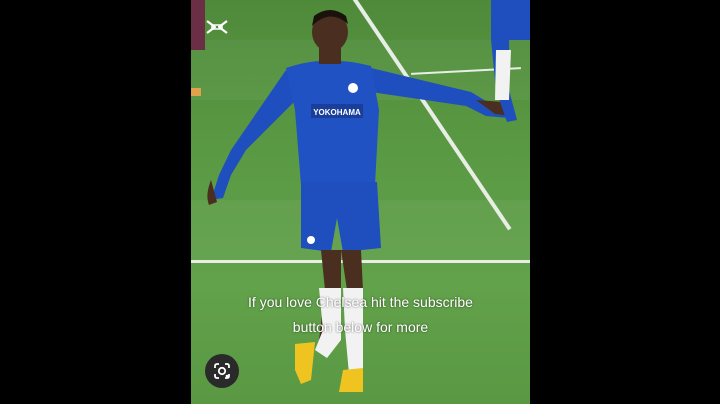  I want to click on google-lens-icon, so click(222, 371).